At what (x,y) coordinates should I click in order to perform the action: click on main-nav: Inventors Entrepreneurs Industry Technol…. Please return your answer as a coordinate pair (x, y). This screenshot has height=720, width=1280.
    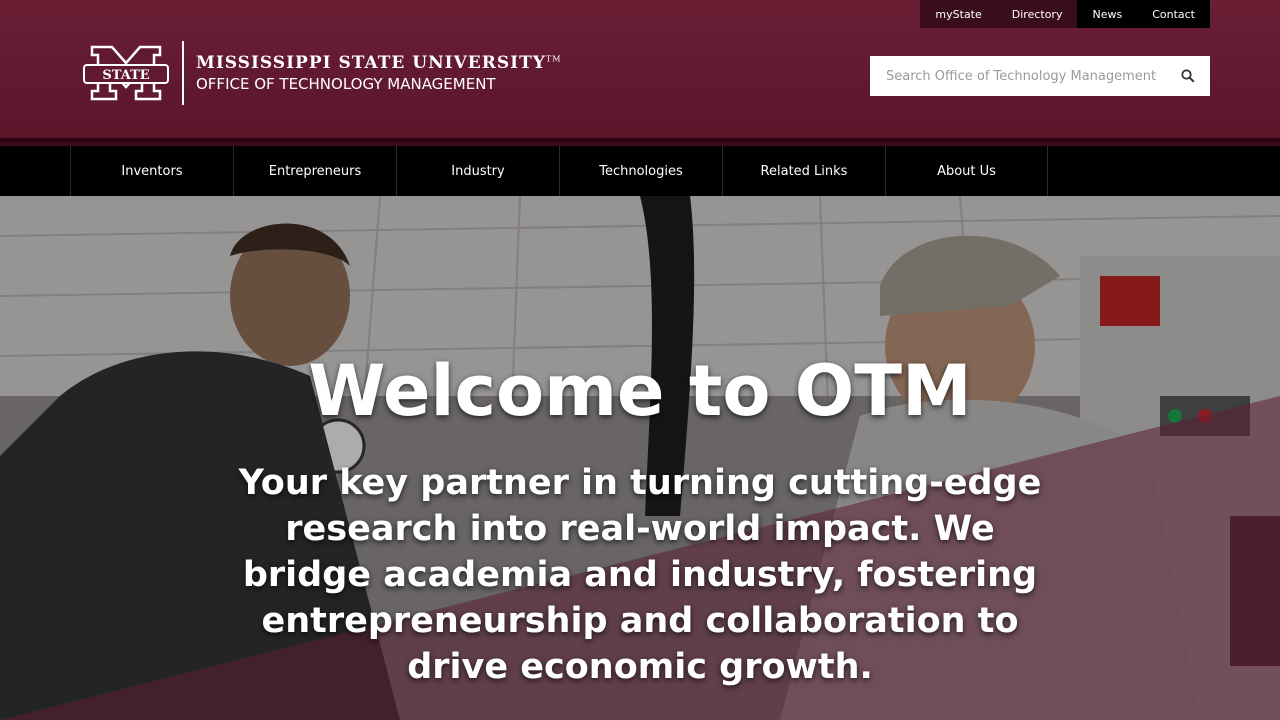
    Looking at the image, I should click on (640, 171).